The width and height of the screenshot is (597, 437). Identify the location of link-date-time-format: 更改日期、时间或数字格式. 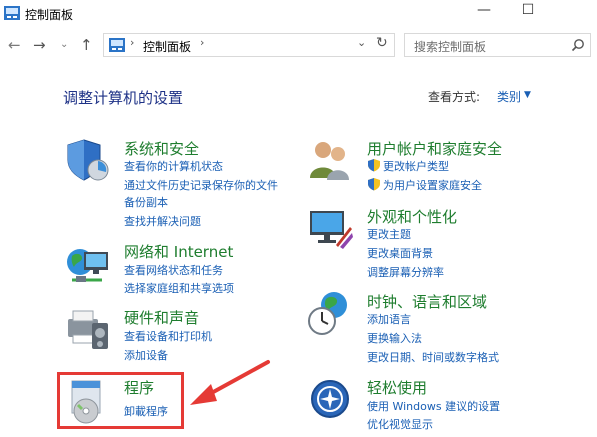
(433, 357).